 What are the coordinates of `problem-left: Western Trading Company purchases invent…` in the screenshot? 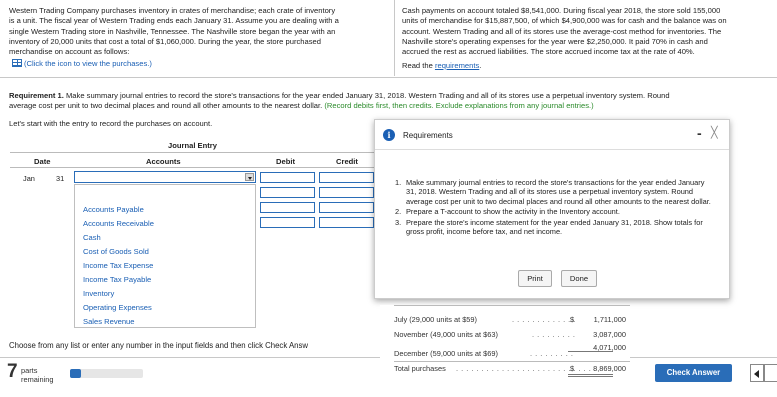 It's located at (190, 31).